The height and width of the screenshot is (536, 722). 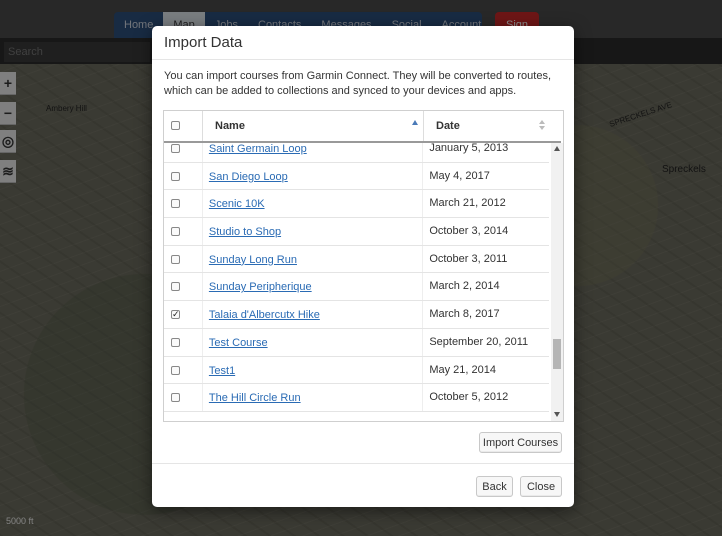 What do you see at coordinates (183, 126) in the screenshot?
I see `header-select-all` at bounding box center [183, 126].